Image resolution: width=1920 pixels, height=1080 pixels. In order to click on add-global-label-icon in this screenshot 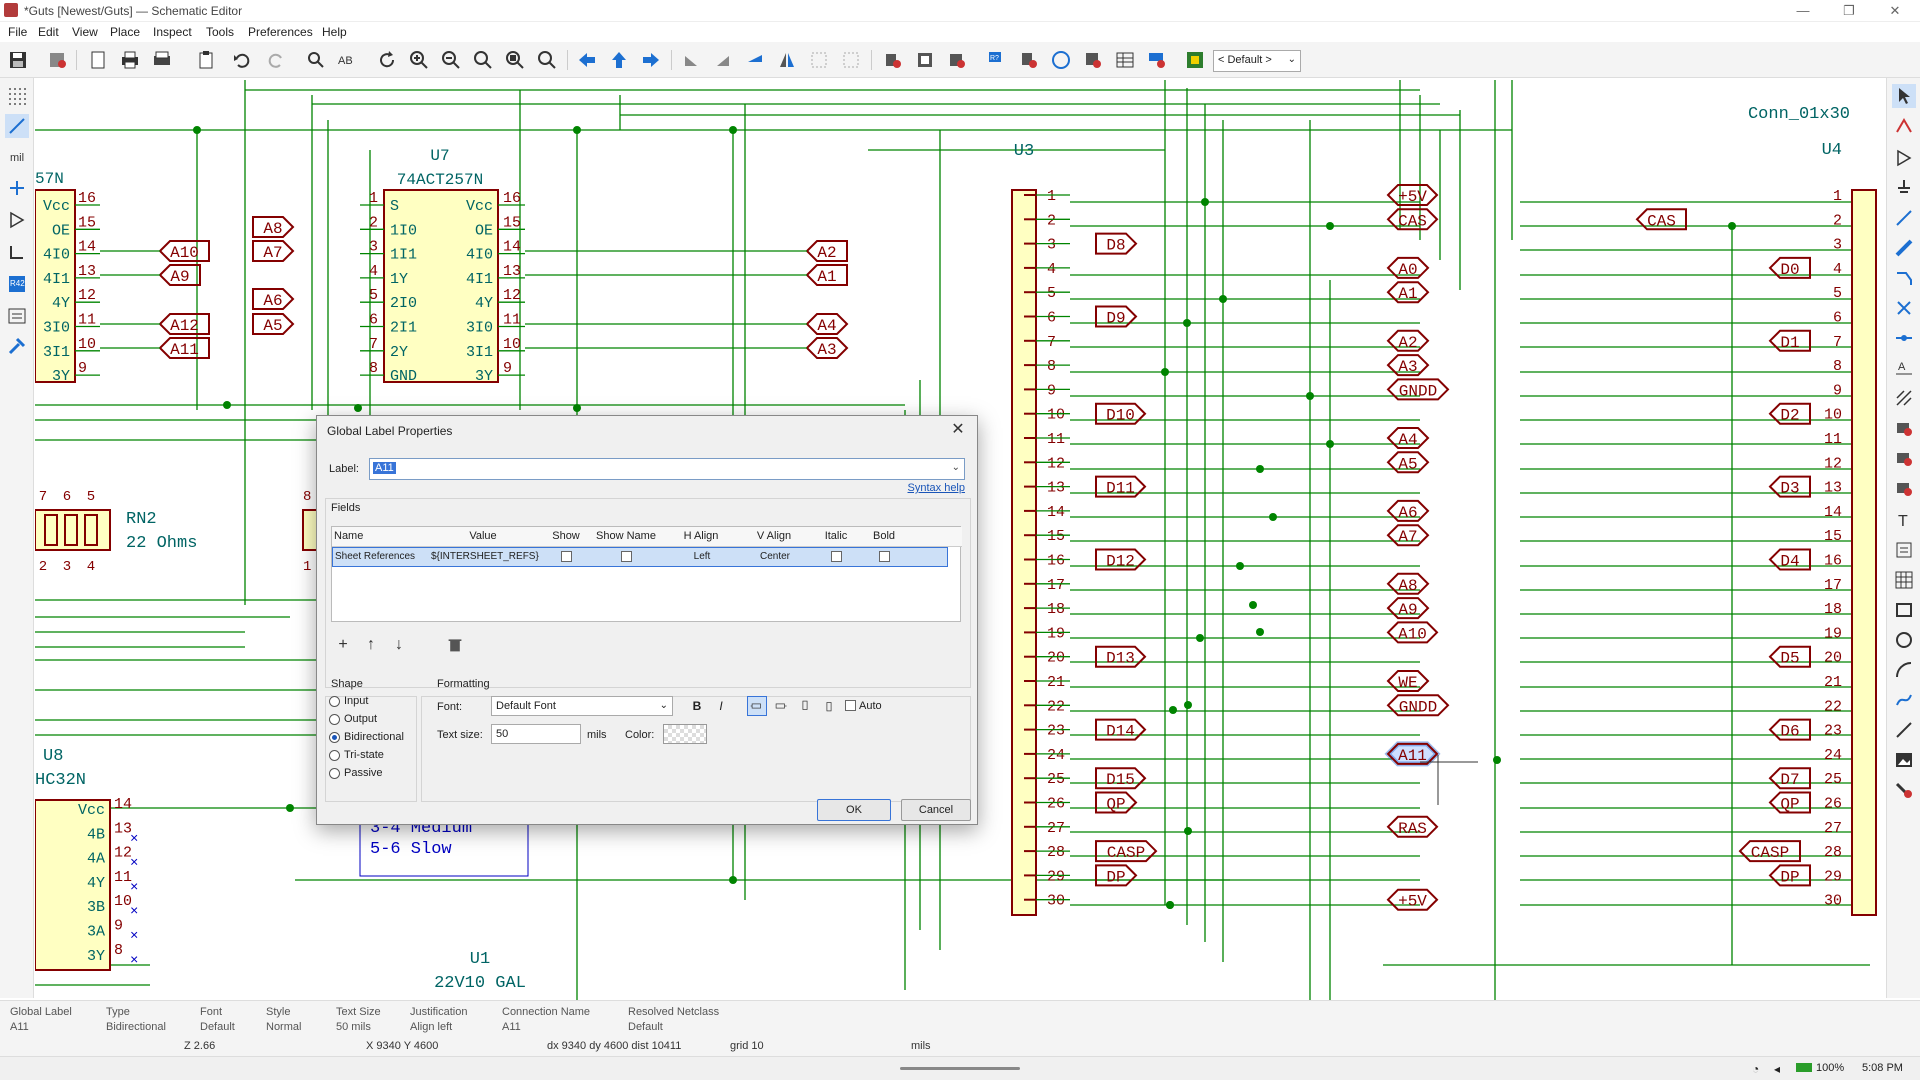, I will do `click(1904, 428)`.